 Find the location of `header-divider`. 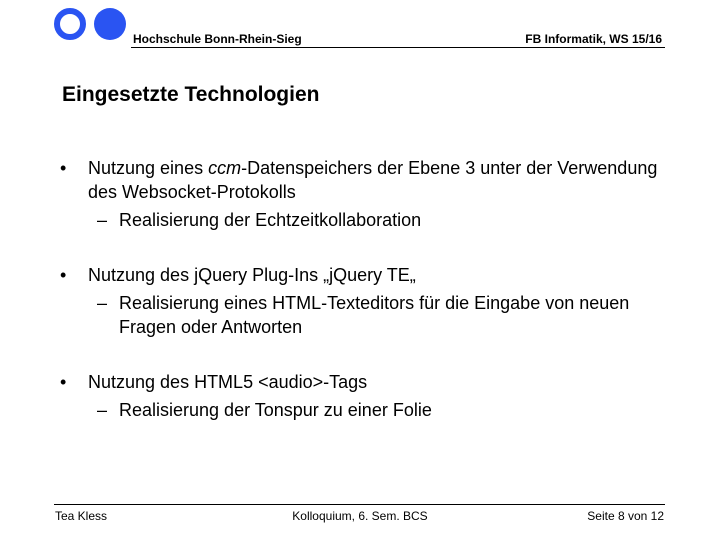

header-divider is located at coordinates (398, 47).